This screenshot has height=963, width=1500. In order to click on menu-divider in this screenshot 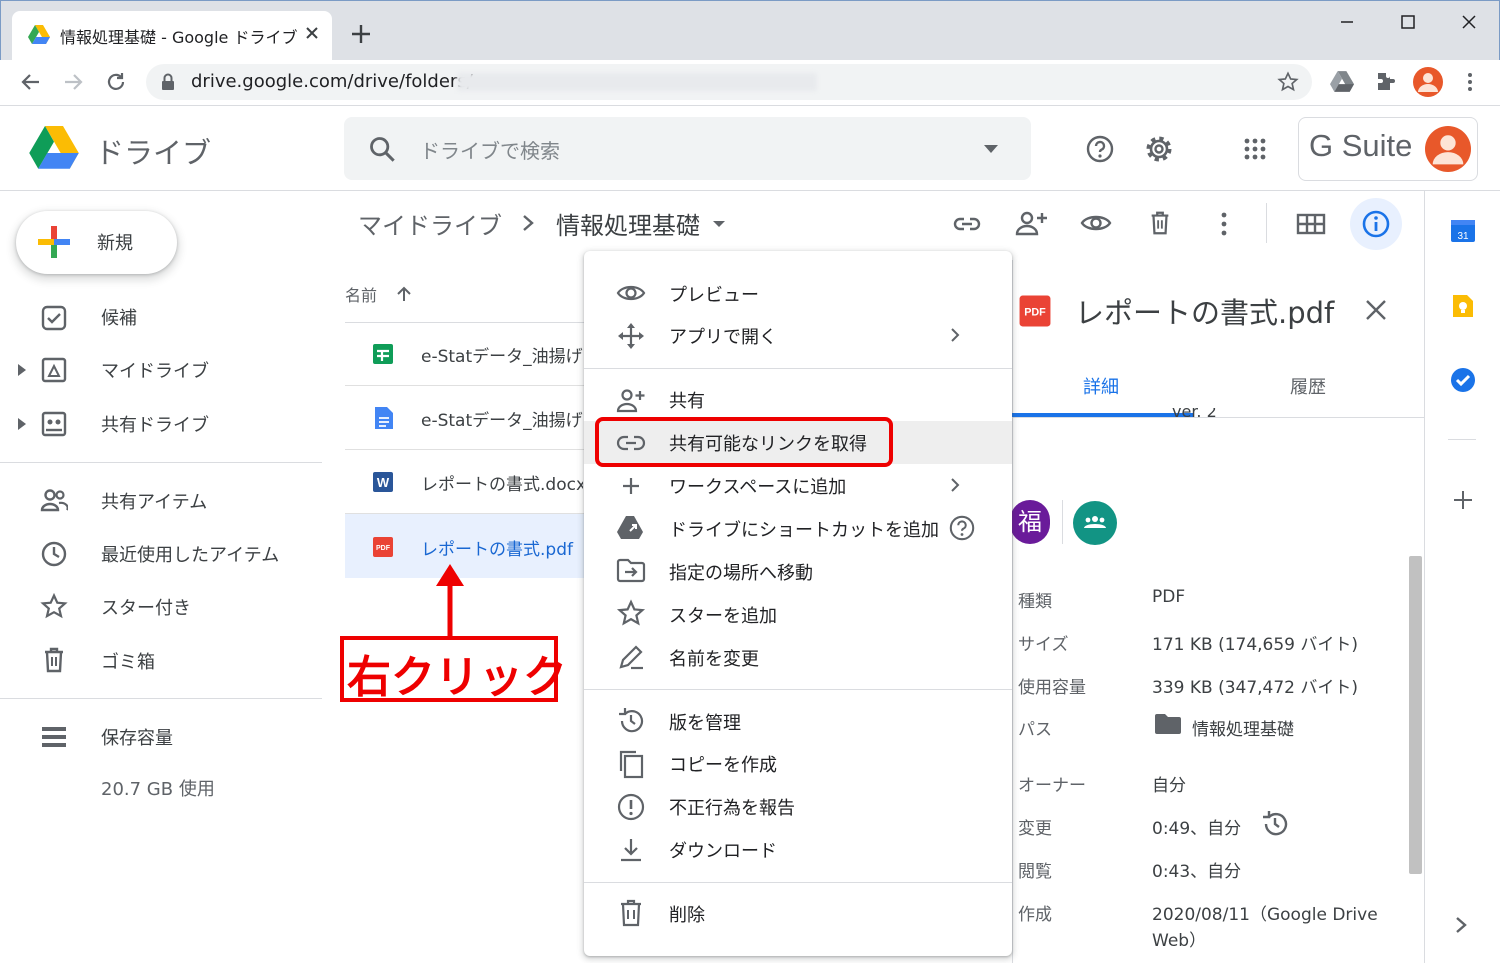, I will do `click(798, 882)`.